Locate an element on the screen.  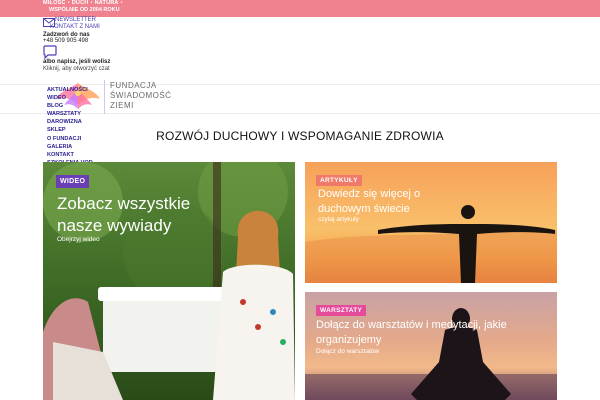
slogan-love: MIŁOŚĆ is located at coordinates (54, 3).